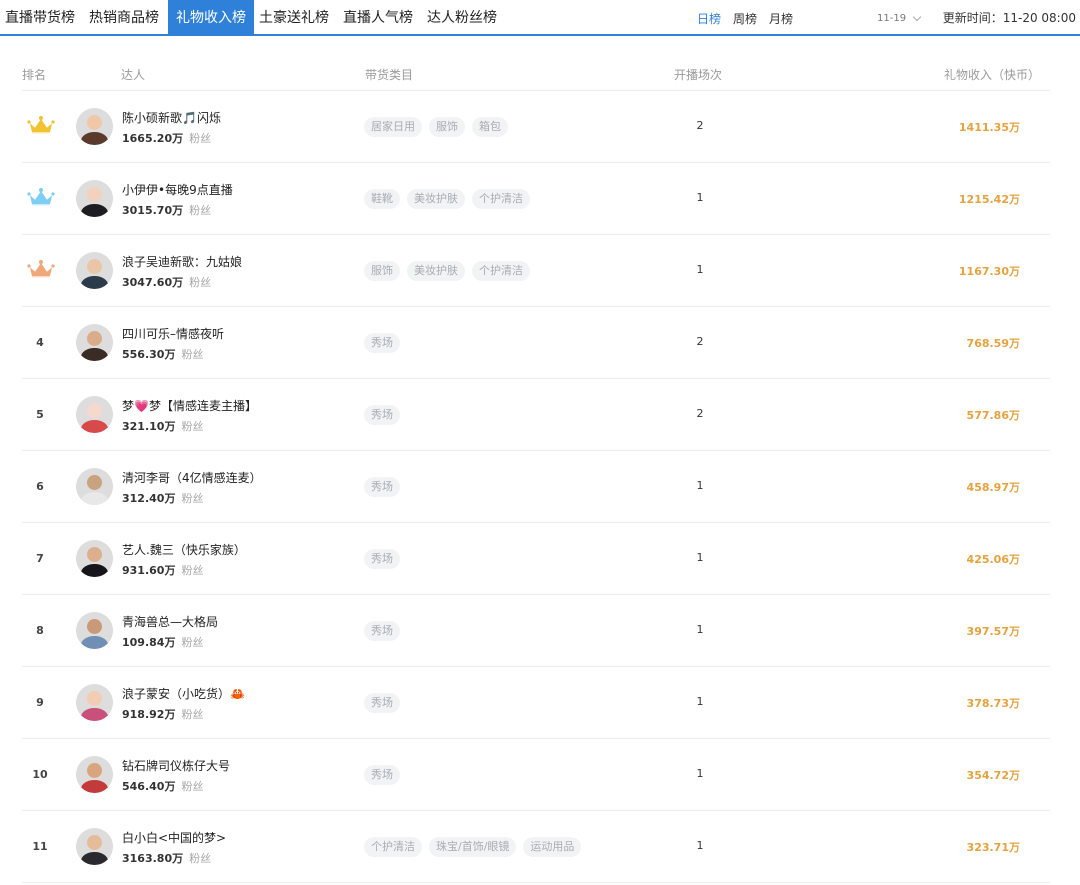  Describe the element at coordinates (174, 837) in the screenshot. I see `streamer-name: 白小白<中国的梦>` at that location.